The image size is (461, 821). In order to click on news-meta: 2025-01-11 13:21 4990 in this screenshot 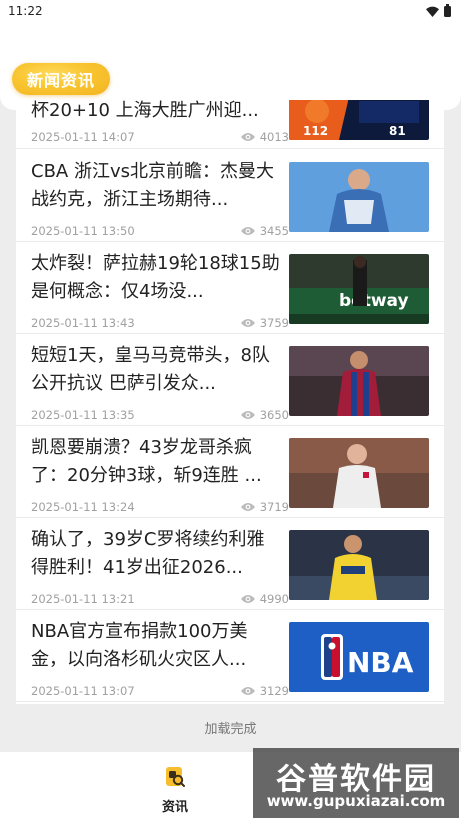, I will do `click(160, 599)`.